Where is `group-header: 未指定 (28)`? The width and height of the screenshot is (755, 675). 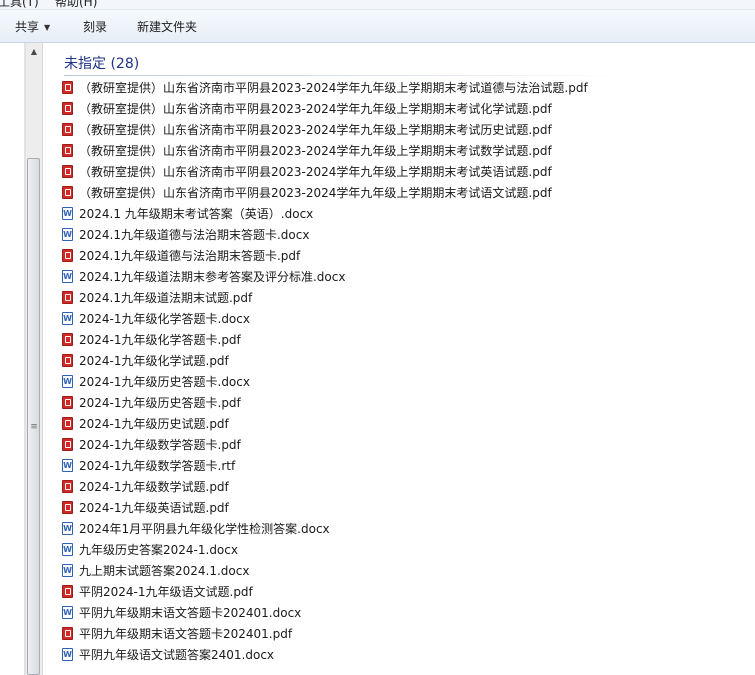
group-header: 未指定 (28) is located at coordinates (101, 63).